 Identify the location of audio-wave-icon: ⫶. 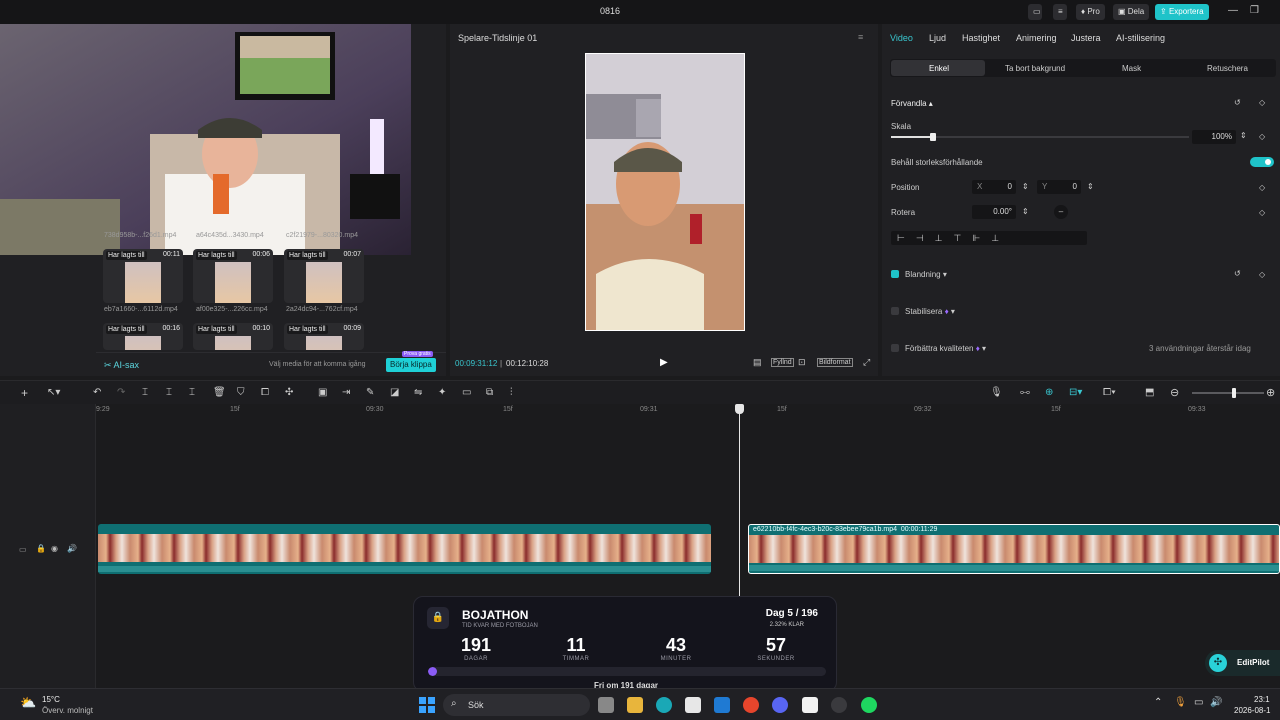
(511, 392).